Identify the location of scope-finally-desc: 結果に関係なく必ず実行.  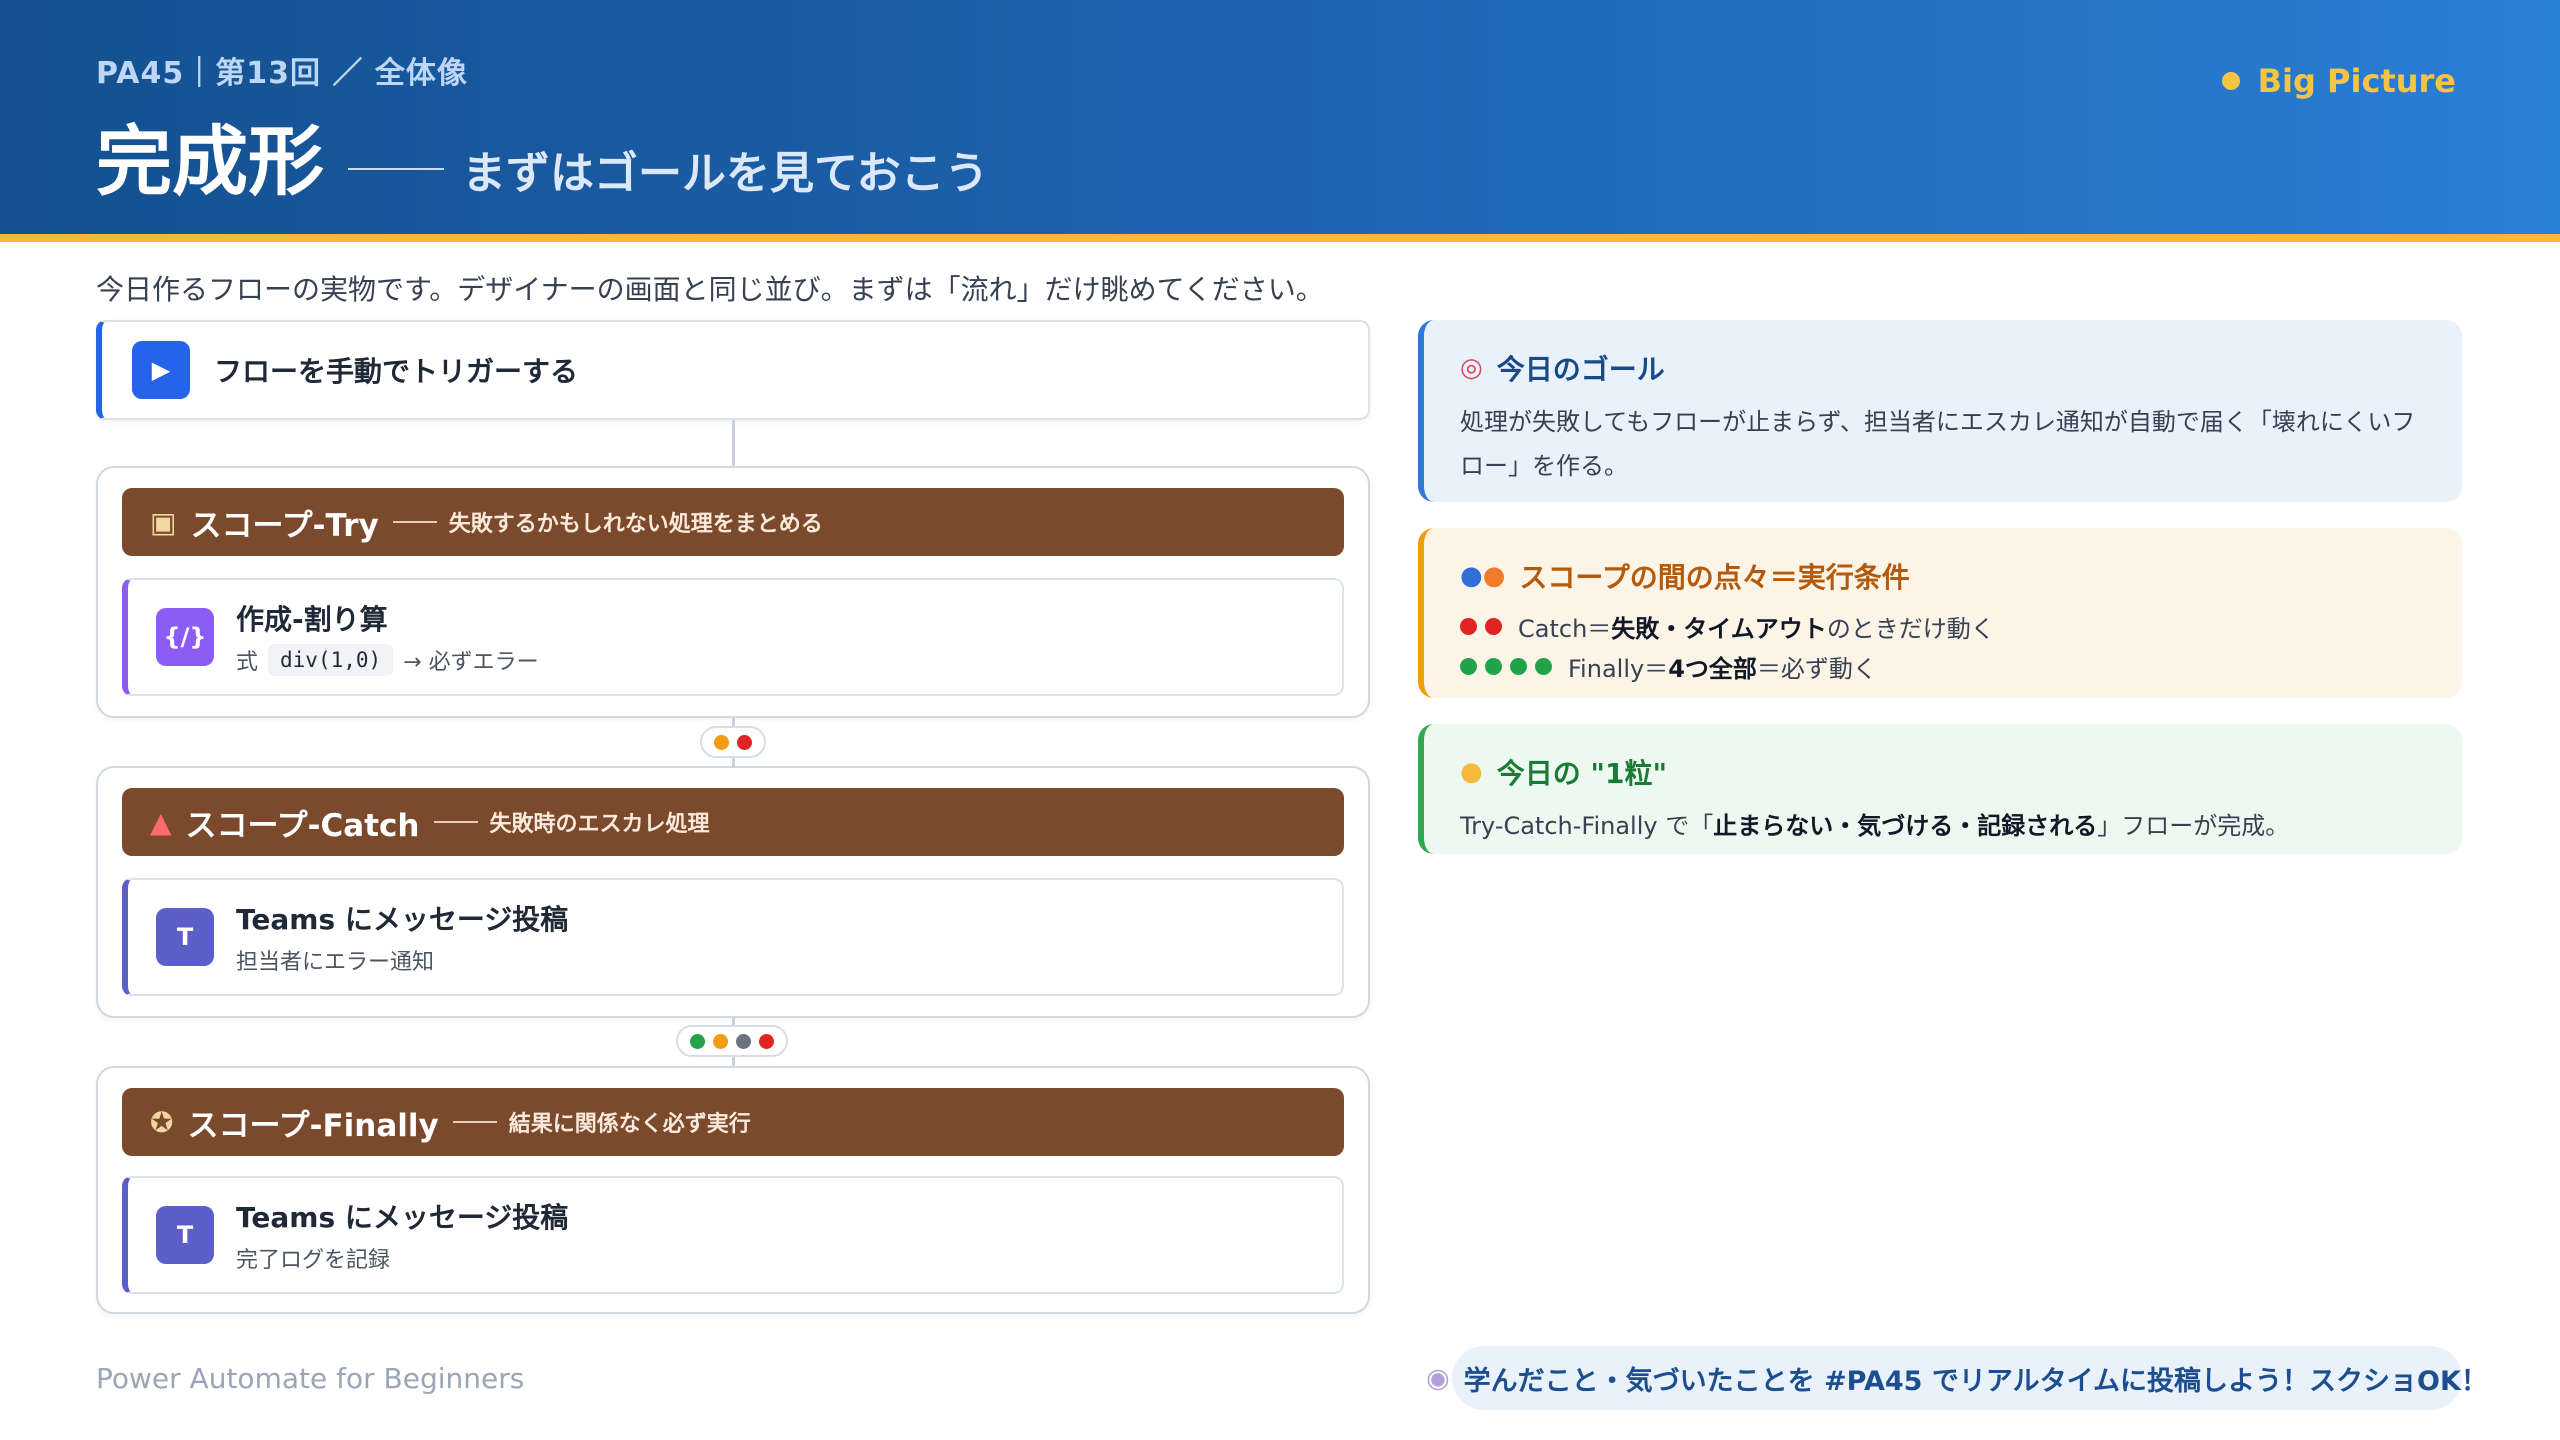
(629, 1124).